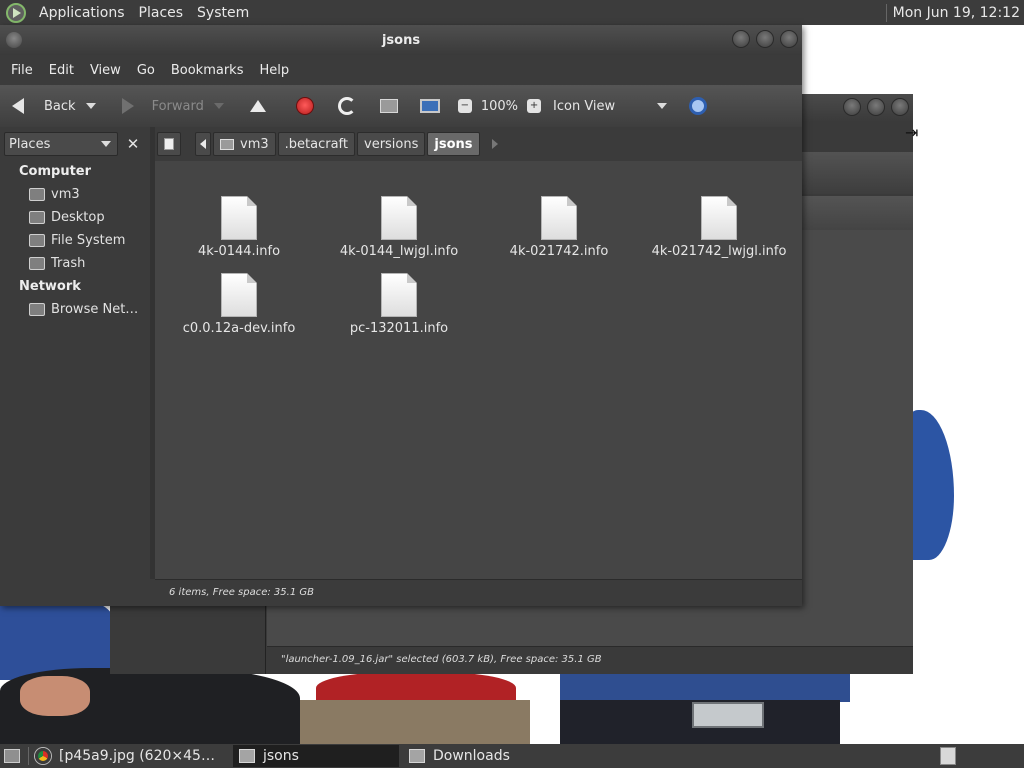  I want to click on sidebar-item-trash: Trash, so click(57, 263).